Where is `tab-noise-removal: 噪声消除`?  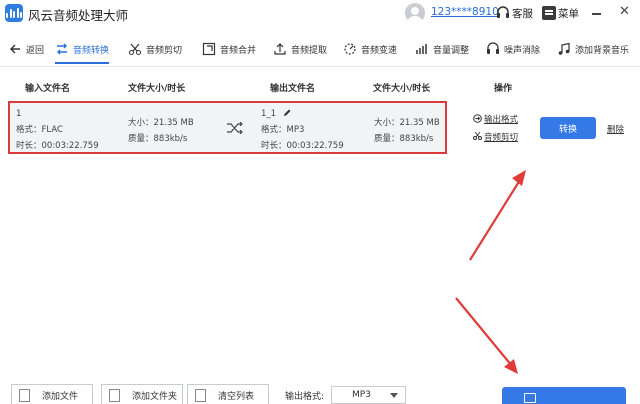
tab-noise-removal: 噪声消除 is located at coordinates (513, 49).